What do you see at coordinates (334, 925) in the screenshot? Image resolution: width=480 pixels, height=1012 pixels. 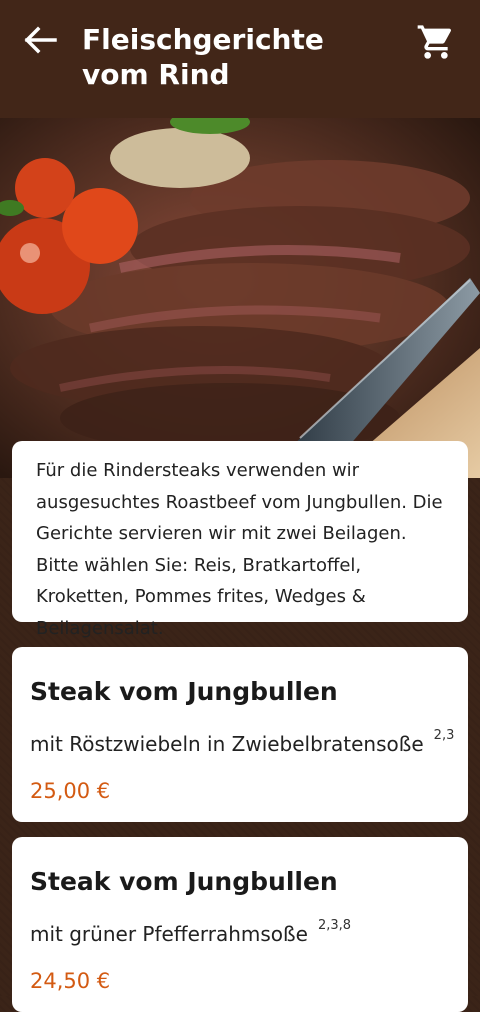 I see `allergen-codes: 2,3,8` at bounding box center [334, 925].